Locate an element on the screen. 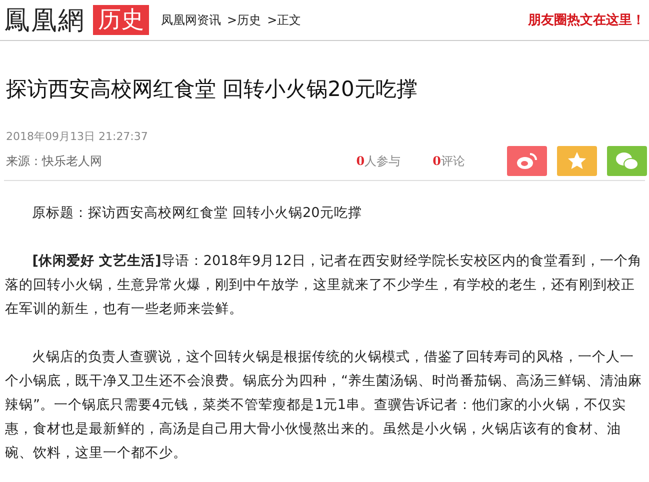  site-logo: 鳳凰網 is located at coordinates (44, 20).